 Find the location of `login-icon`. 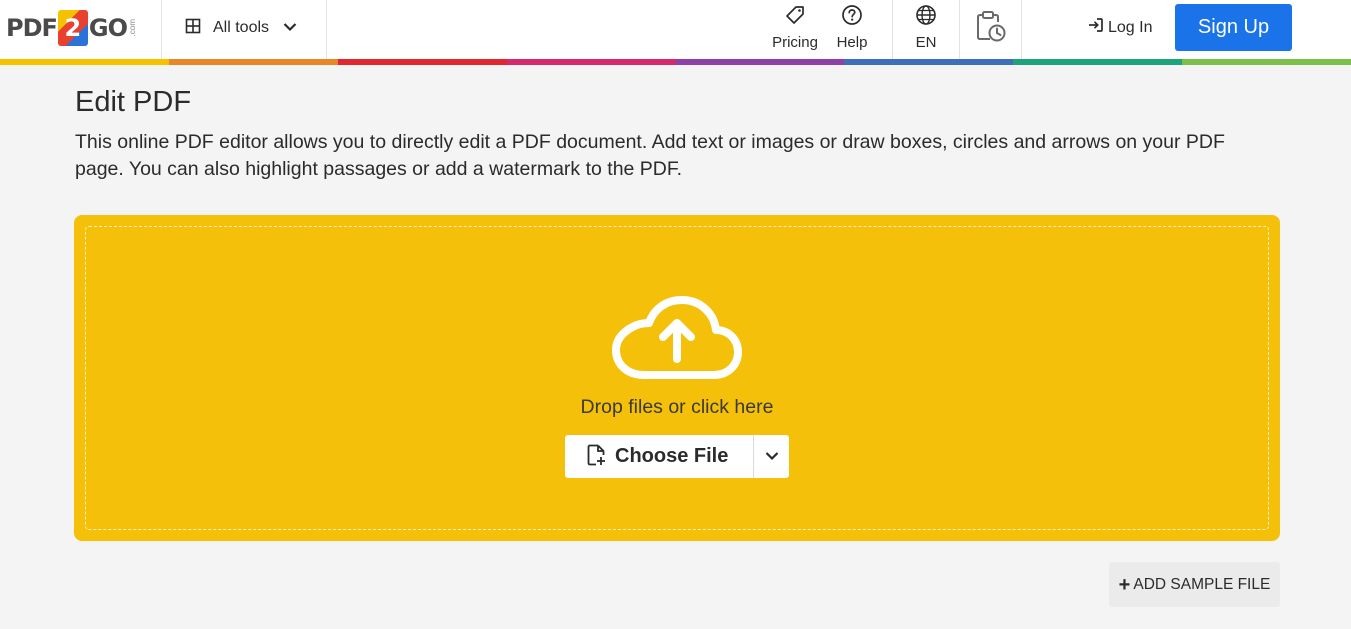

login-icon is located at coordinates (1095, 27).